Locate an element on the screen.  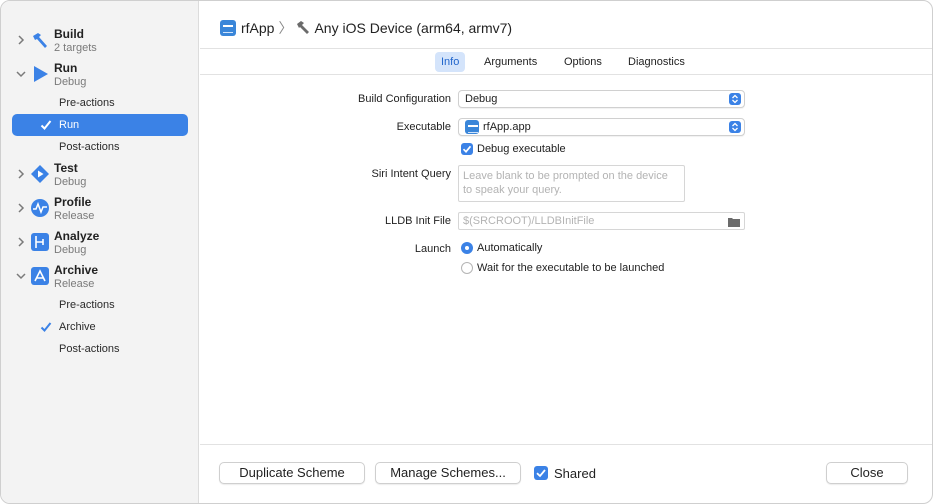
executable-value: rfApp.app is located at coordinates (507, 127).